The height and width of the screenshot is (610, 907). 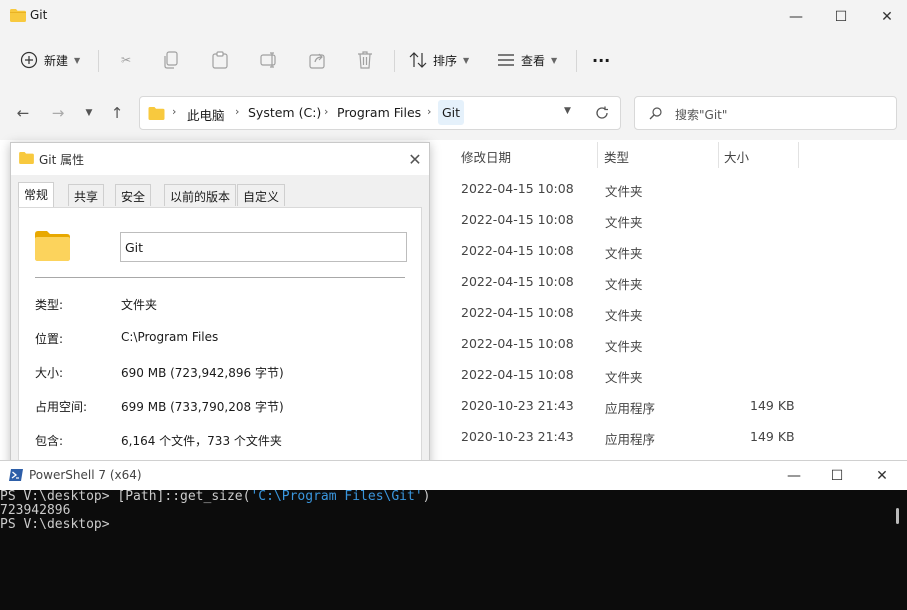 I want to click on breadcrumb-program-files: Program Files, so click(x=379, y=112).